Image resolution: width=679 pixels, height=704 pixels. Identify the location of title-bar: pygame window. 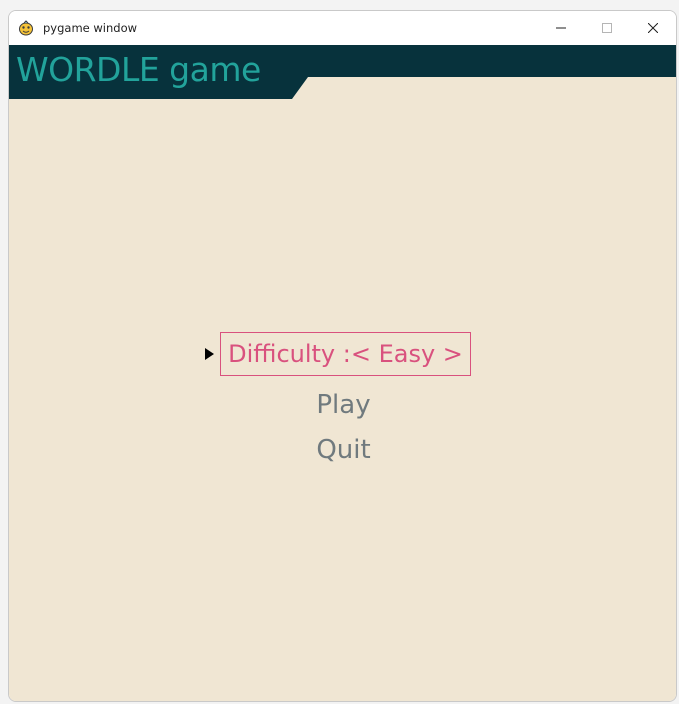
(342, 28).